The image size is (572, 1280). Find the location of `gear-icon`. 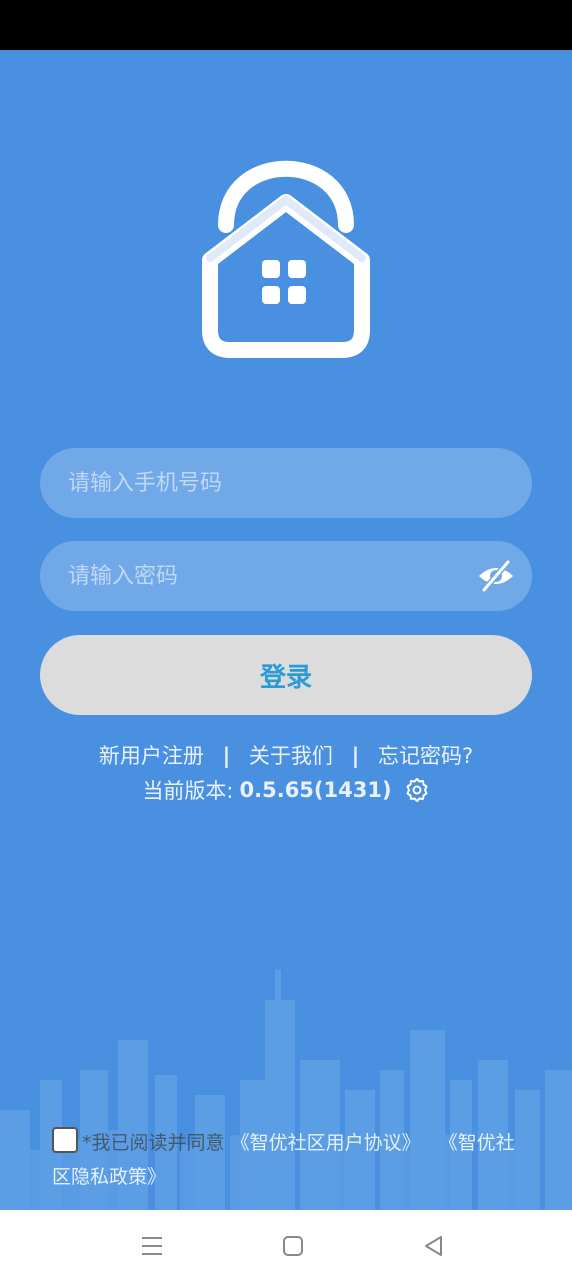

gear-icon is located at coordinates (417, 790).